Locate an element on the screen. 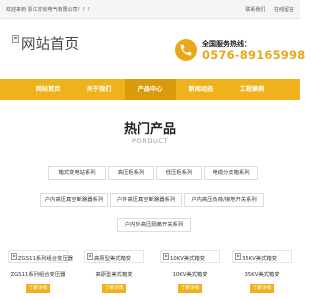 The width and height of the screenshot is (320, 300). category-isolating-switch: 户内外高压隔离开关系列 is located at coordinates (154, 225).